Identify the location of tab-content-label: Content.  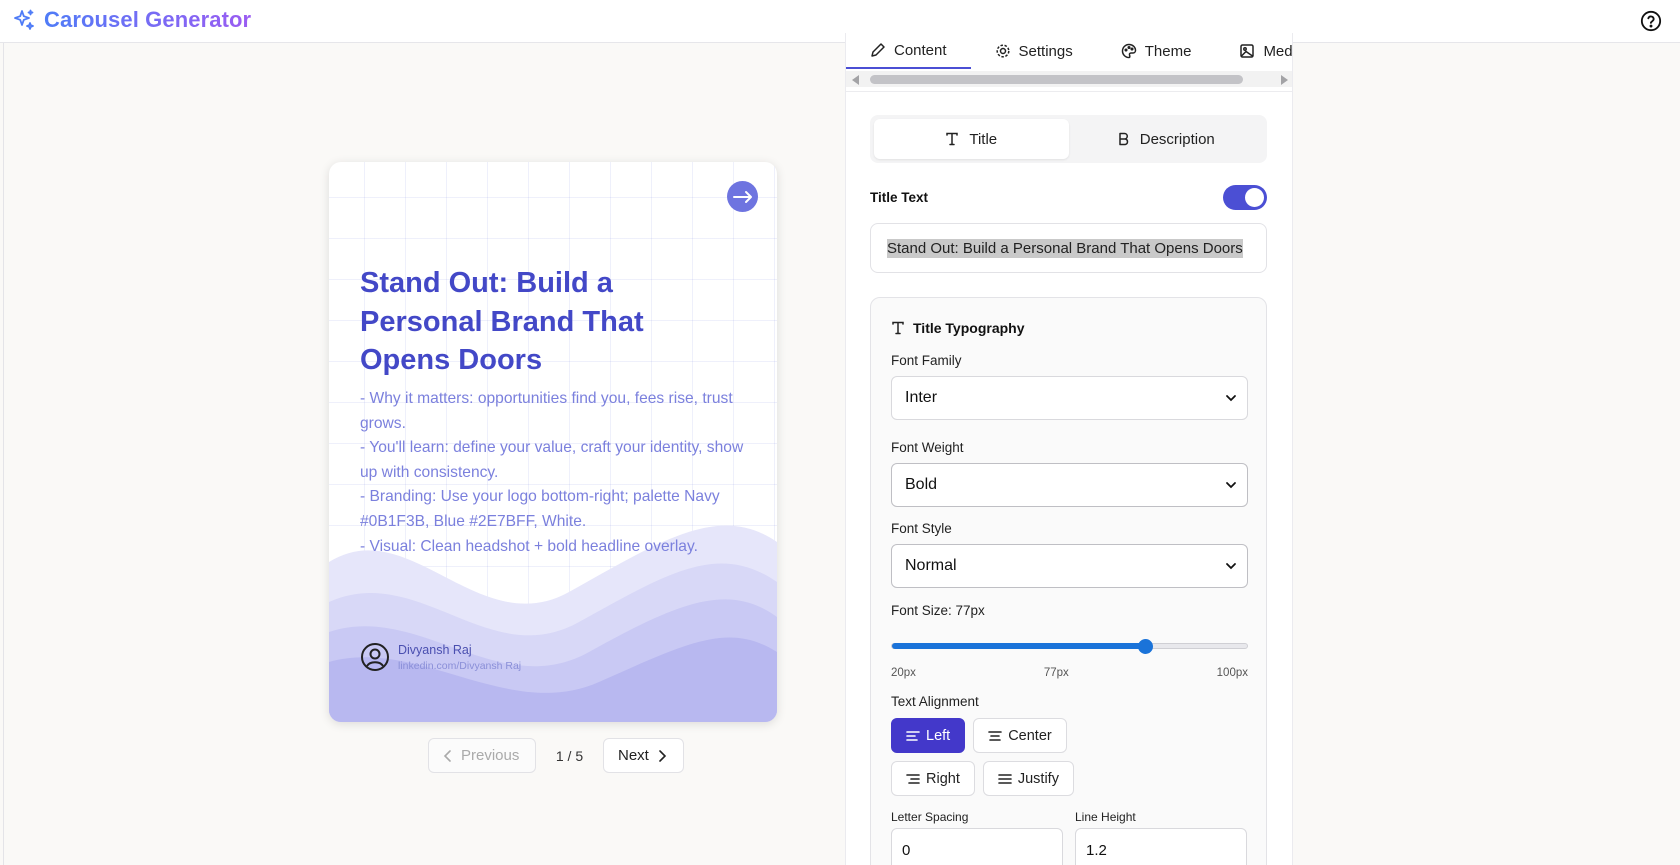
(920, 50).